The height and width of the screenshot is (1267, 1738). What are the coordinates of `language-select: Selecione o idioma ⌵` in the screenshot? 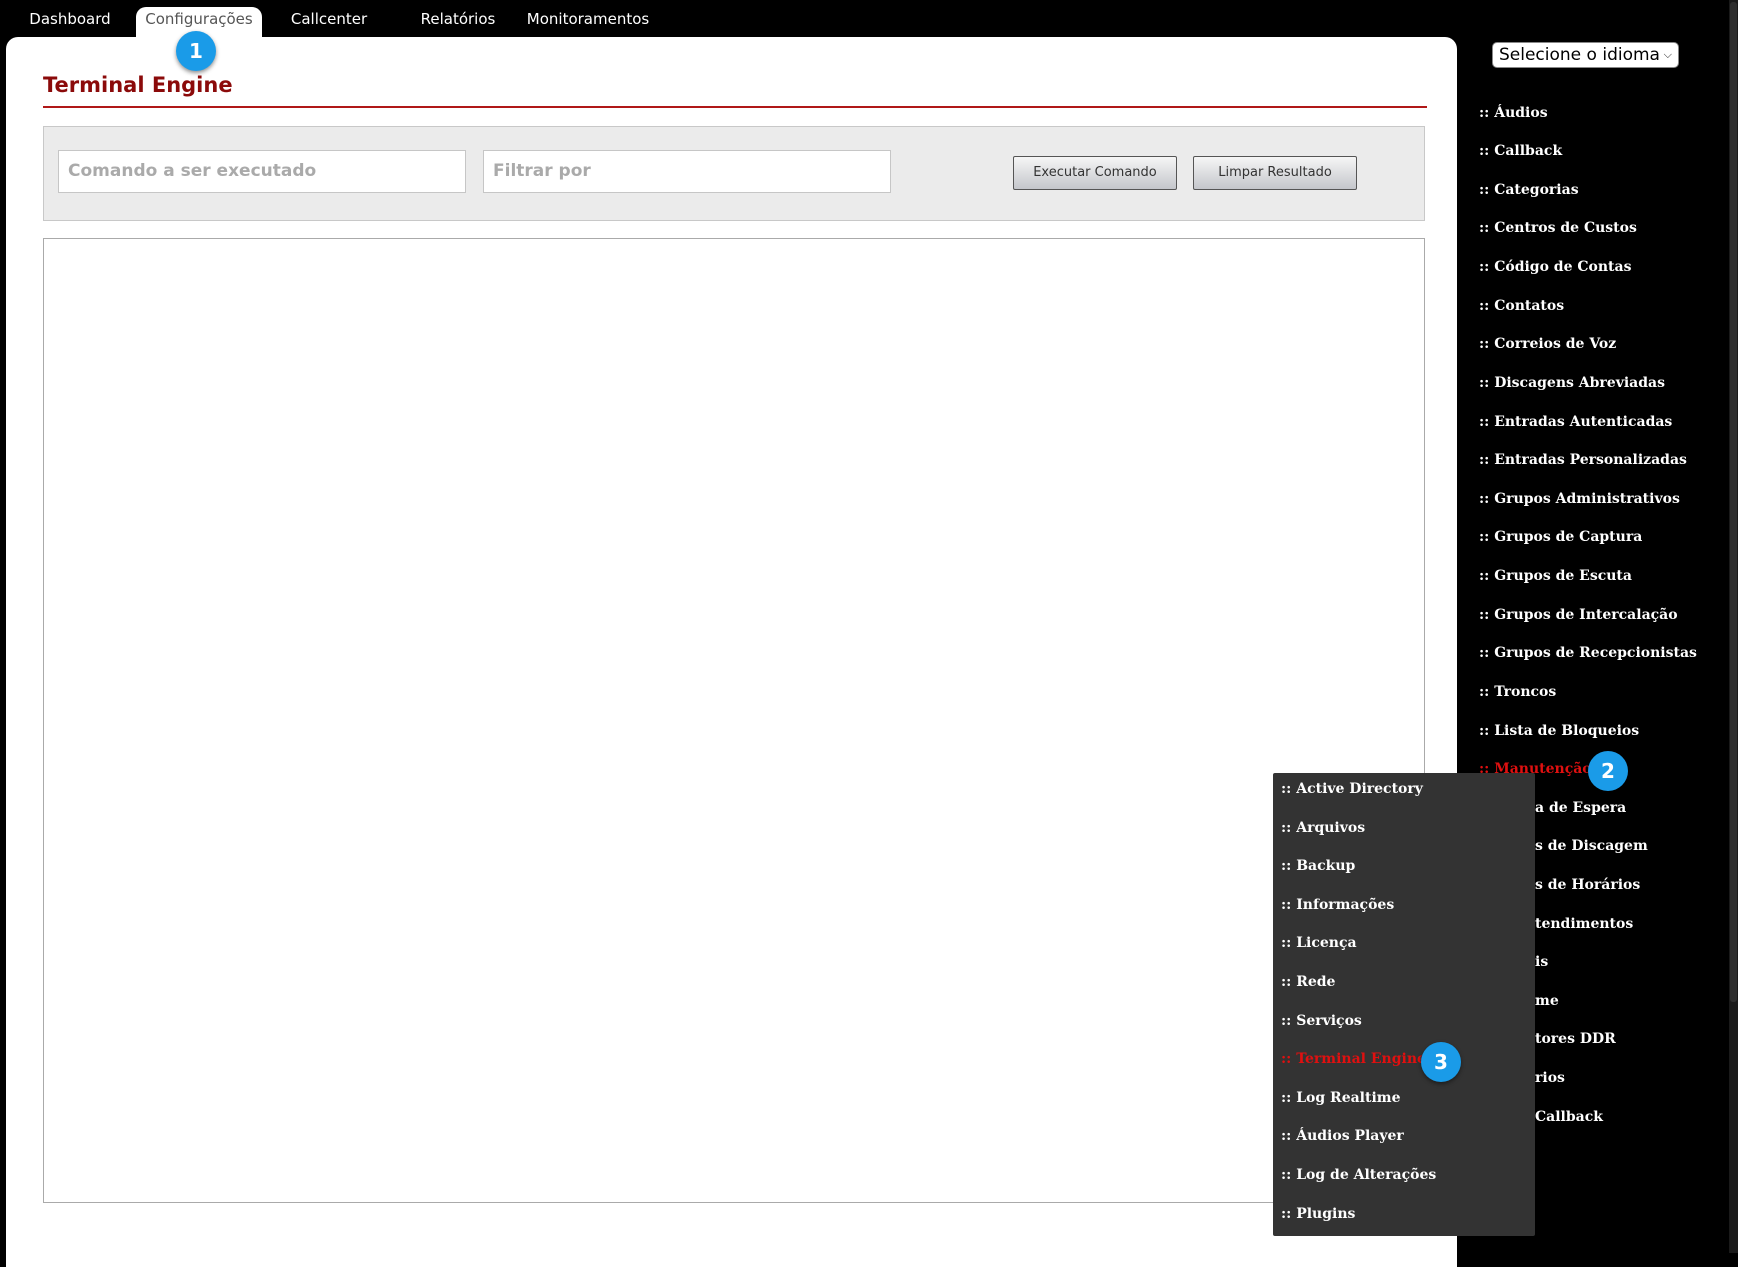 It's located at (1585, 55).